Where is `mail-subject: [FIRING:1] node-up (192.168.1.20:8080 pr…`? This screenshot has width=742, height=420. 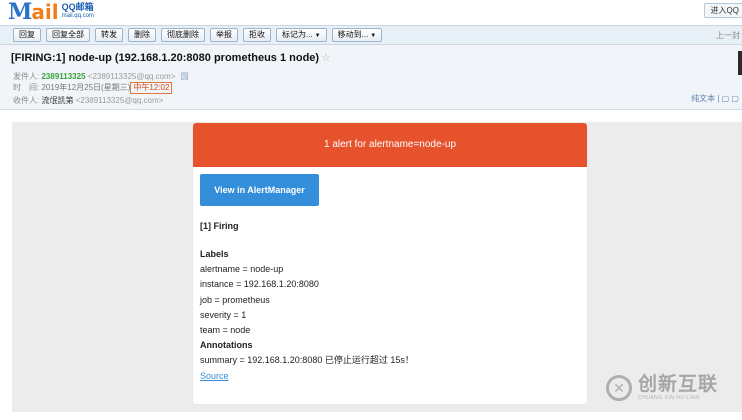 mail-subject: [FIRING:1] node-up (192.168.1.20:8080 pr… is located at coordinates (171, 57).